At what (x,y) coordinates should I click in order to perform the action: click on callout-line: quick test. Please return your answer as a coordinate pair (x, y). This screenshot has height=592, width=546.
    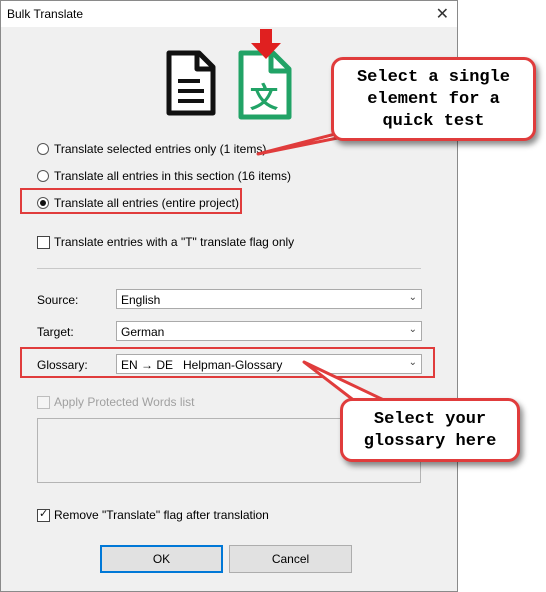
    Looking at the image, I should click on (433, 121).